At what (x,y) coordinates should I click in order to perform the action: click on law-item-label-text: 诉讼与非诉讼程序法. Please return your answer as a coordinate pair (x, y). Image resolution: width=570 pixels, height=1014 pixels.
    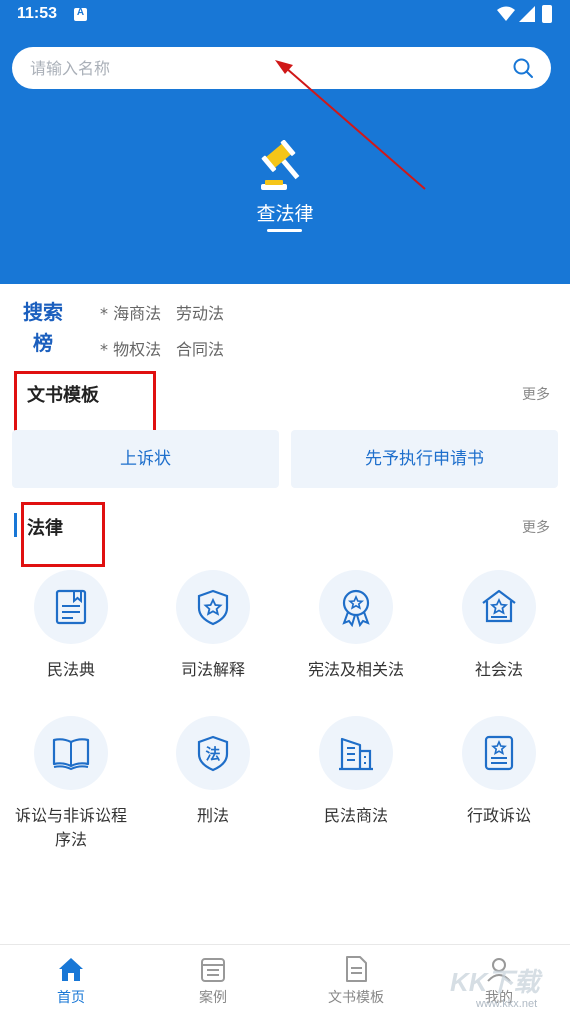
    Looking at the image, I should click on (71, 827).